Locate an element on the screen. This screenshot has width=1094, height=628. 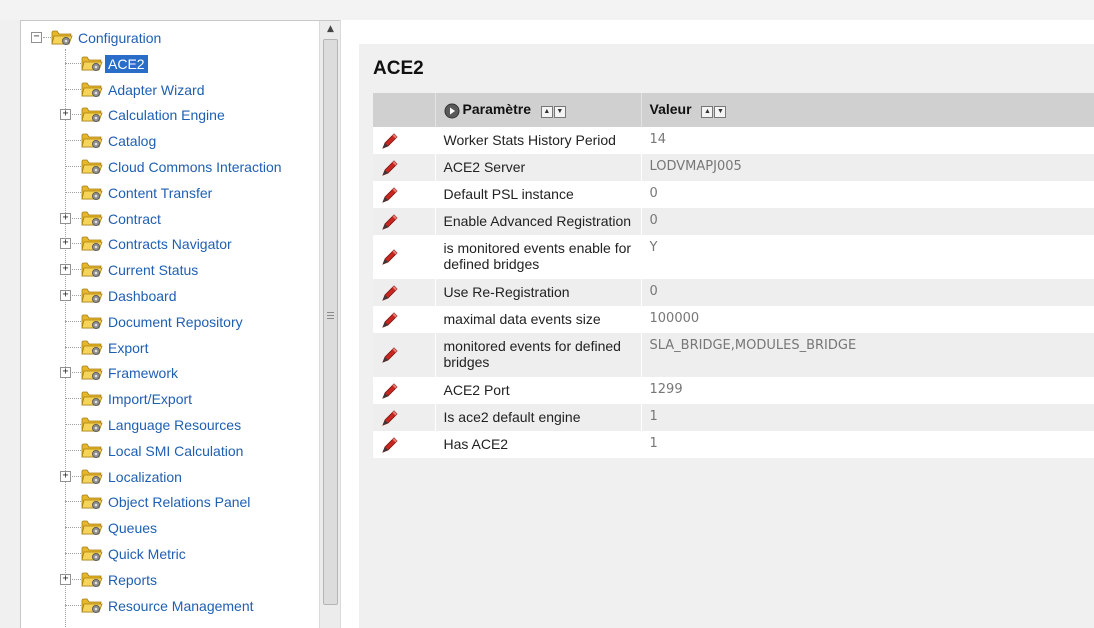
tree-item: + Dashboard is located at coordinates (170, 296).